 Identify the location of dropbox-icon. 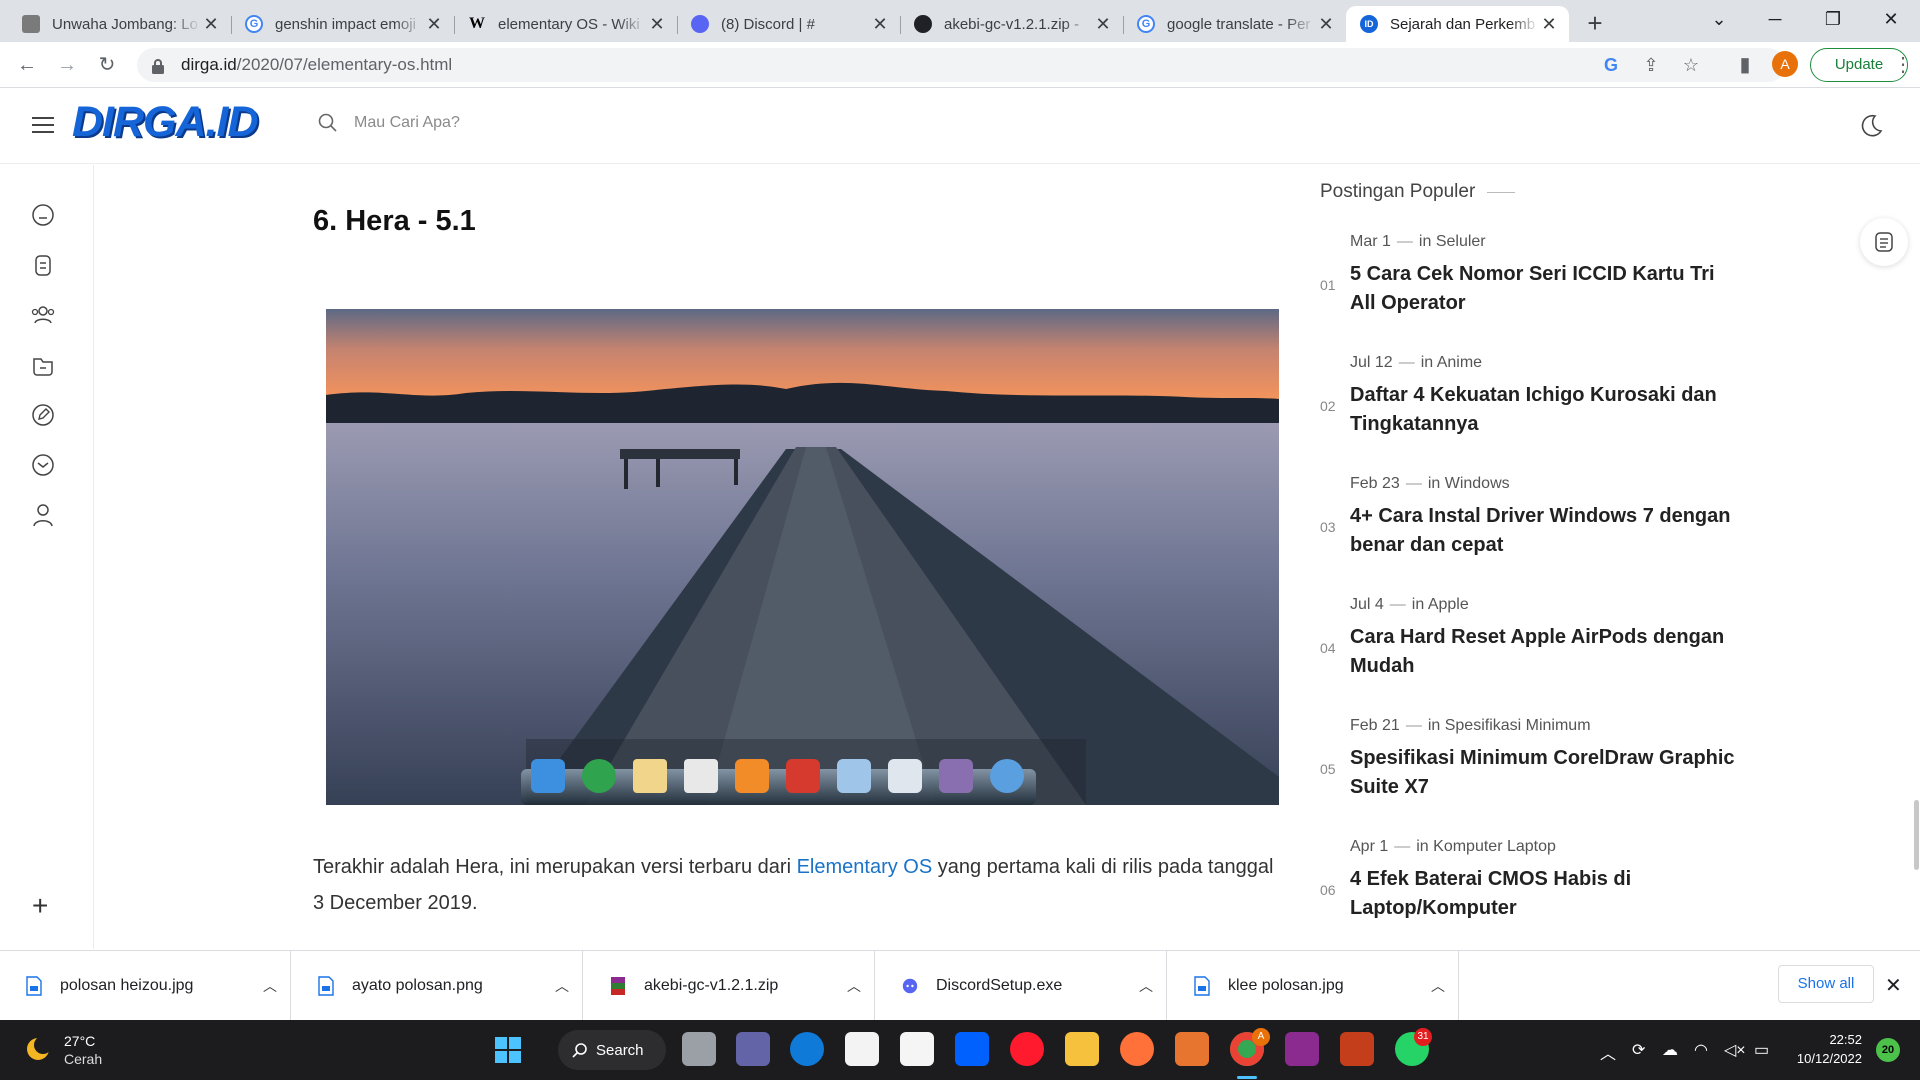
(972, 1049).